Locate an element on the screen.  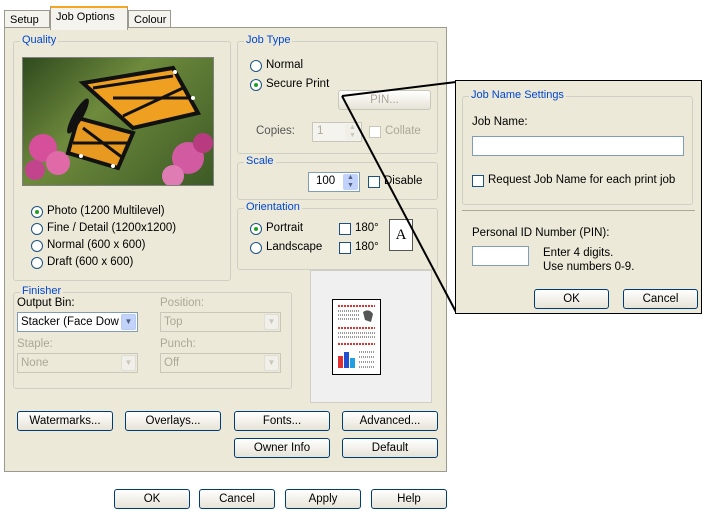
dialog-cancel-button-label: Cancel is located at coordinates (660, 299).